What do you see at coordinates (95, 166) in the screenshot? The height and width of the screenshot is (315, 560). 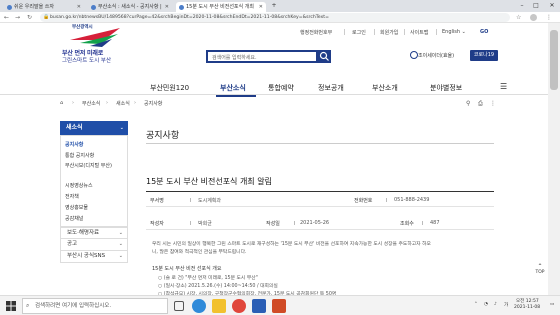 I see `sidebar-item-gazette: 부산시보(디지털 부산)` at bounding box center [95, 166].